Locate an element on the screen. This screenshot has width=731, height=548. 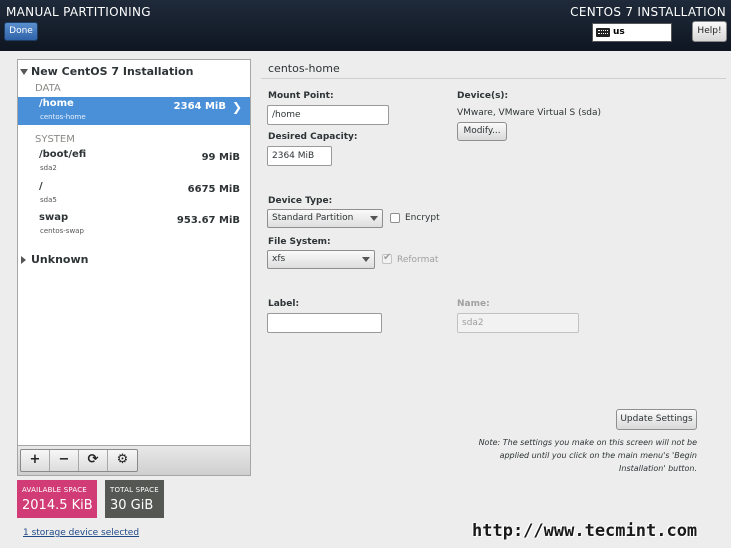
group-header-data: DATA is located at coordinates (48, 88).